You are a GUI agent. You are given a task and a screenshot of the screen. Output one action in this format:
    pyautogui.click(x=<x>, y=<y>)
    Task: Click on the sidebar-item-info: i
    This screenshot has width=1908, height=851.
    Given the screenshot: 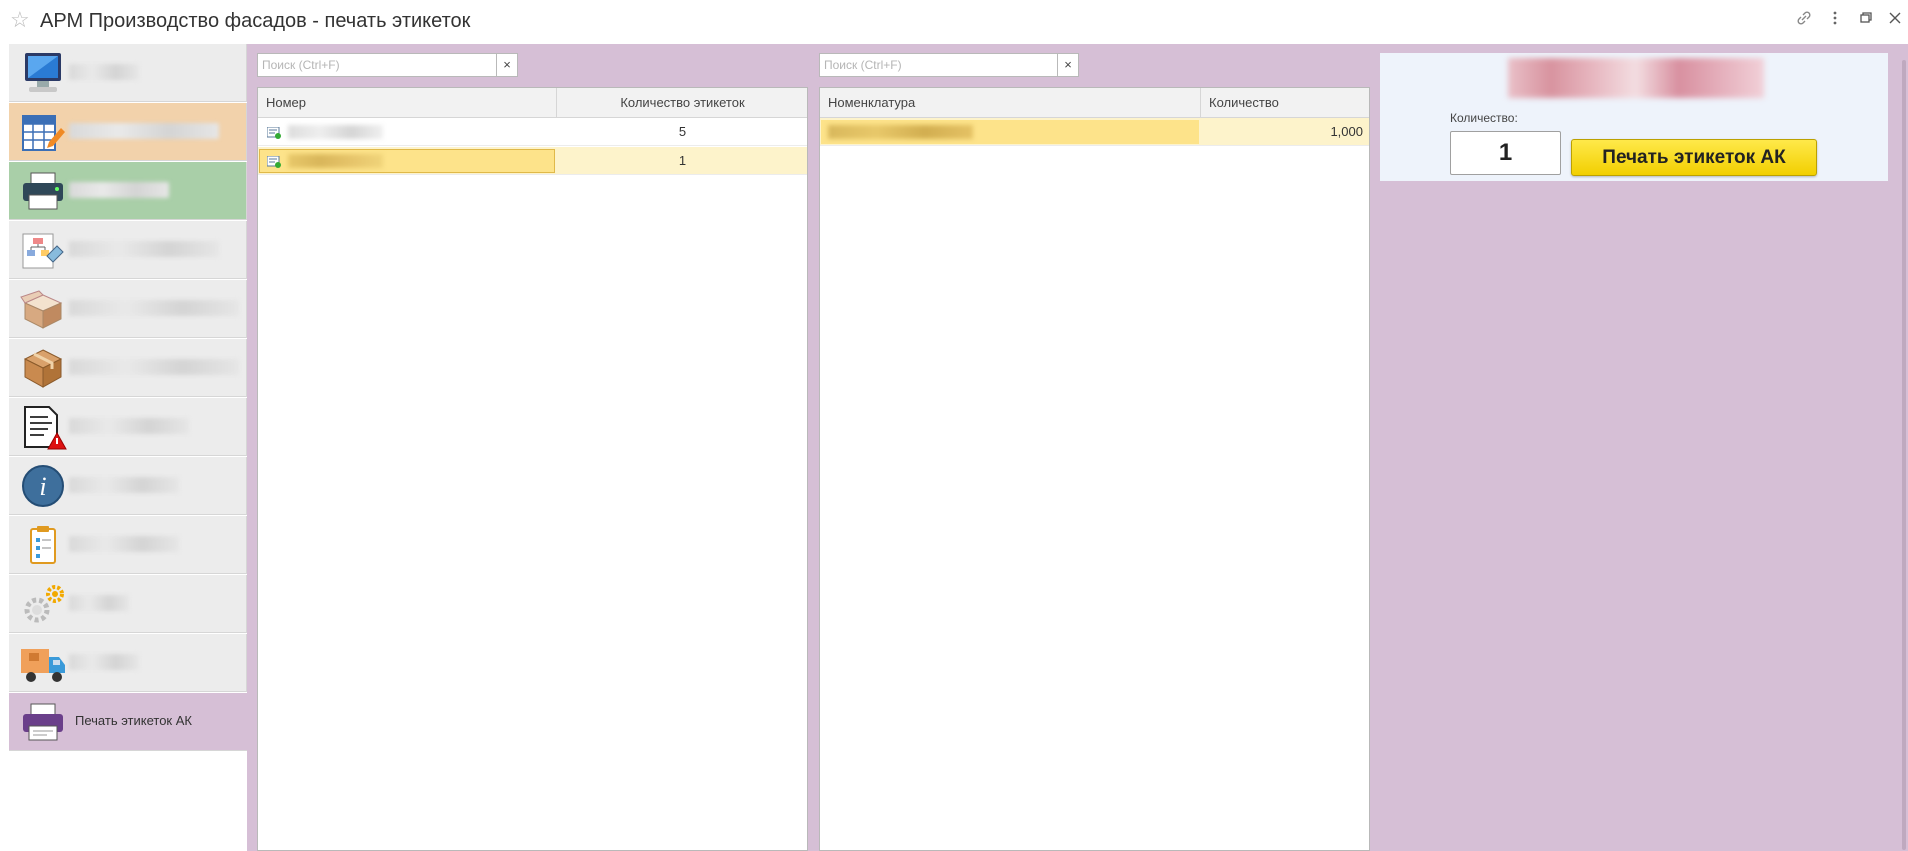 What is the action you would take?
    pyautogui.click(x=128, y=486)
    